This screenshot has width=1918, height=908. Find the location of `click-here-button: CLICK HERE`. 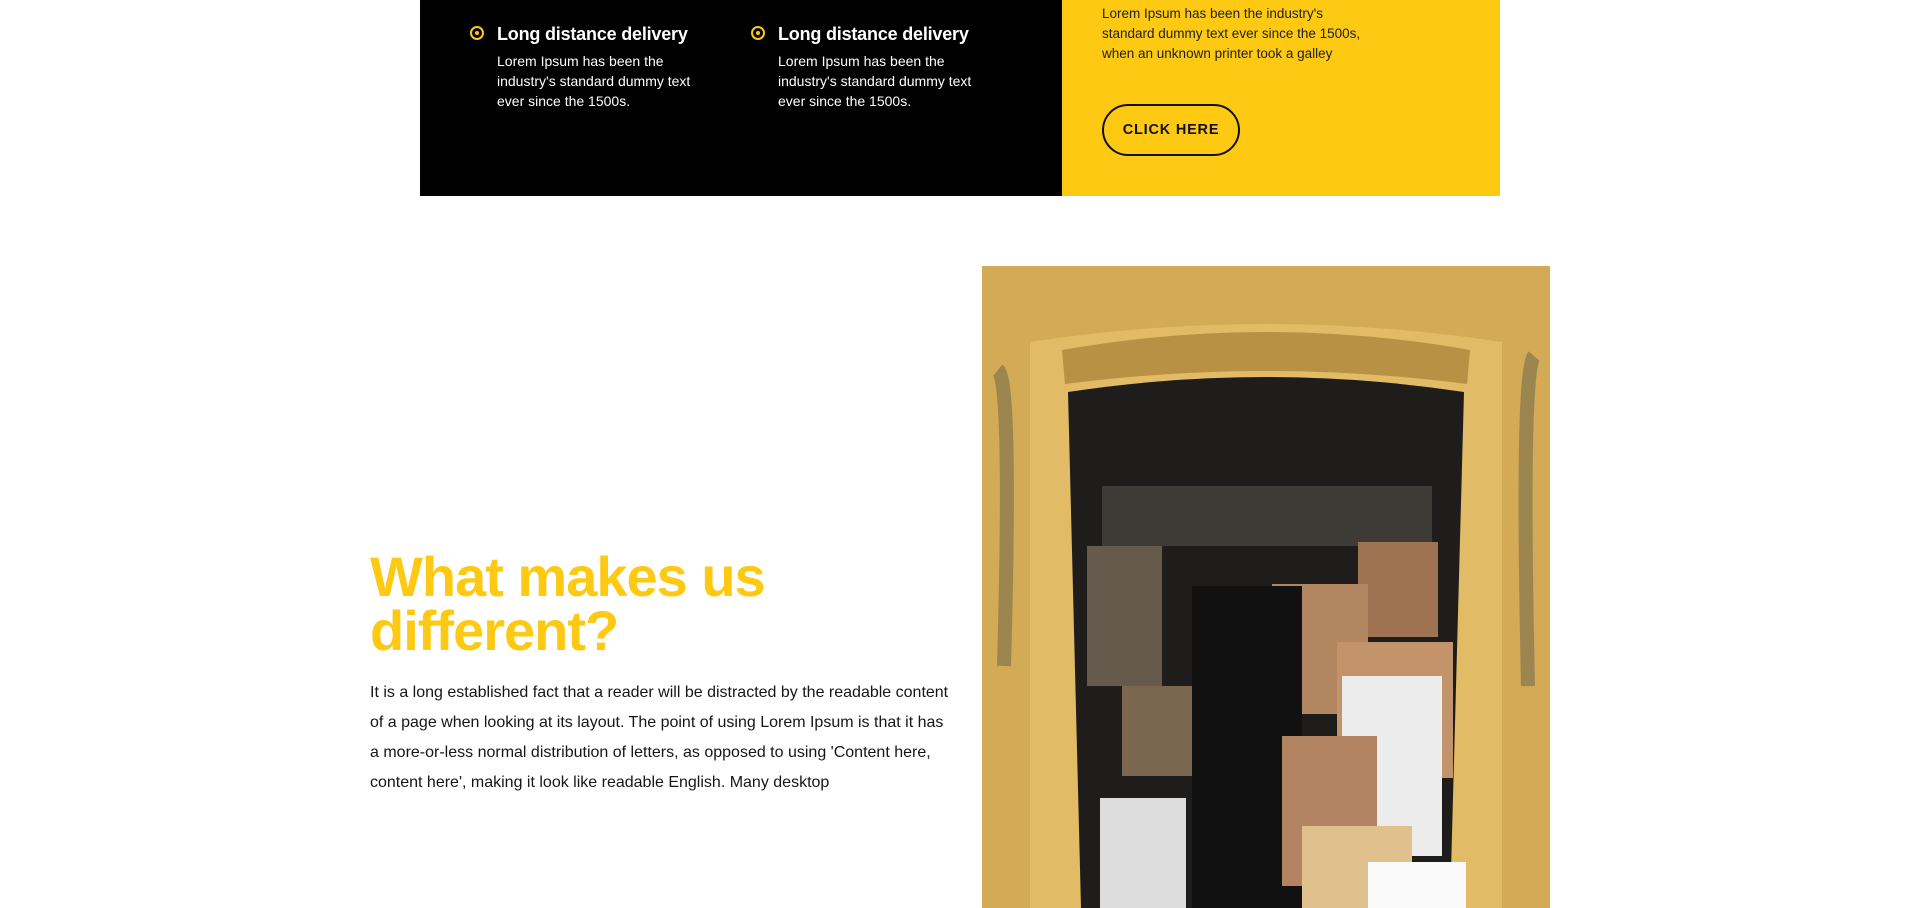

click-here-button: CLICK HERE is located at coordinates (1171, 130).